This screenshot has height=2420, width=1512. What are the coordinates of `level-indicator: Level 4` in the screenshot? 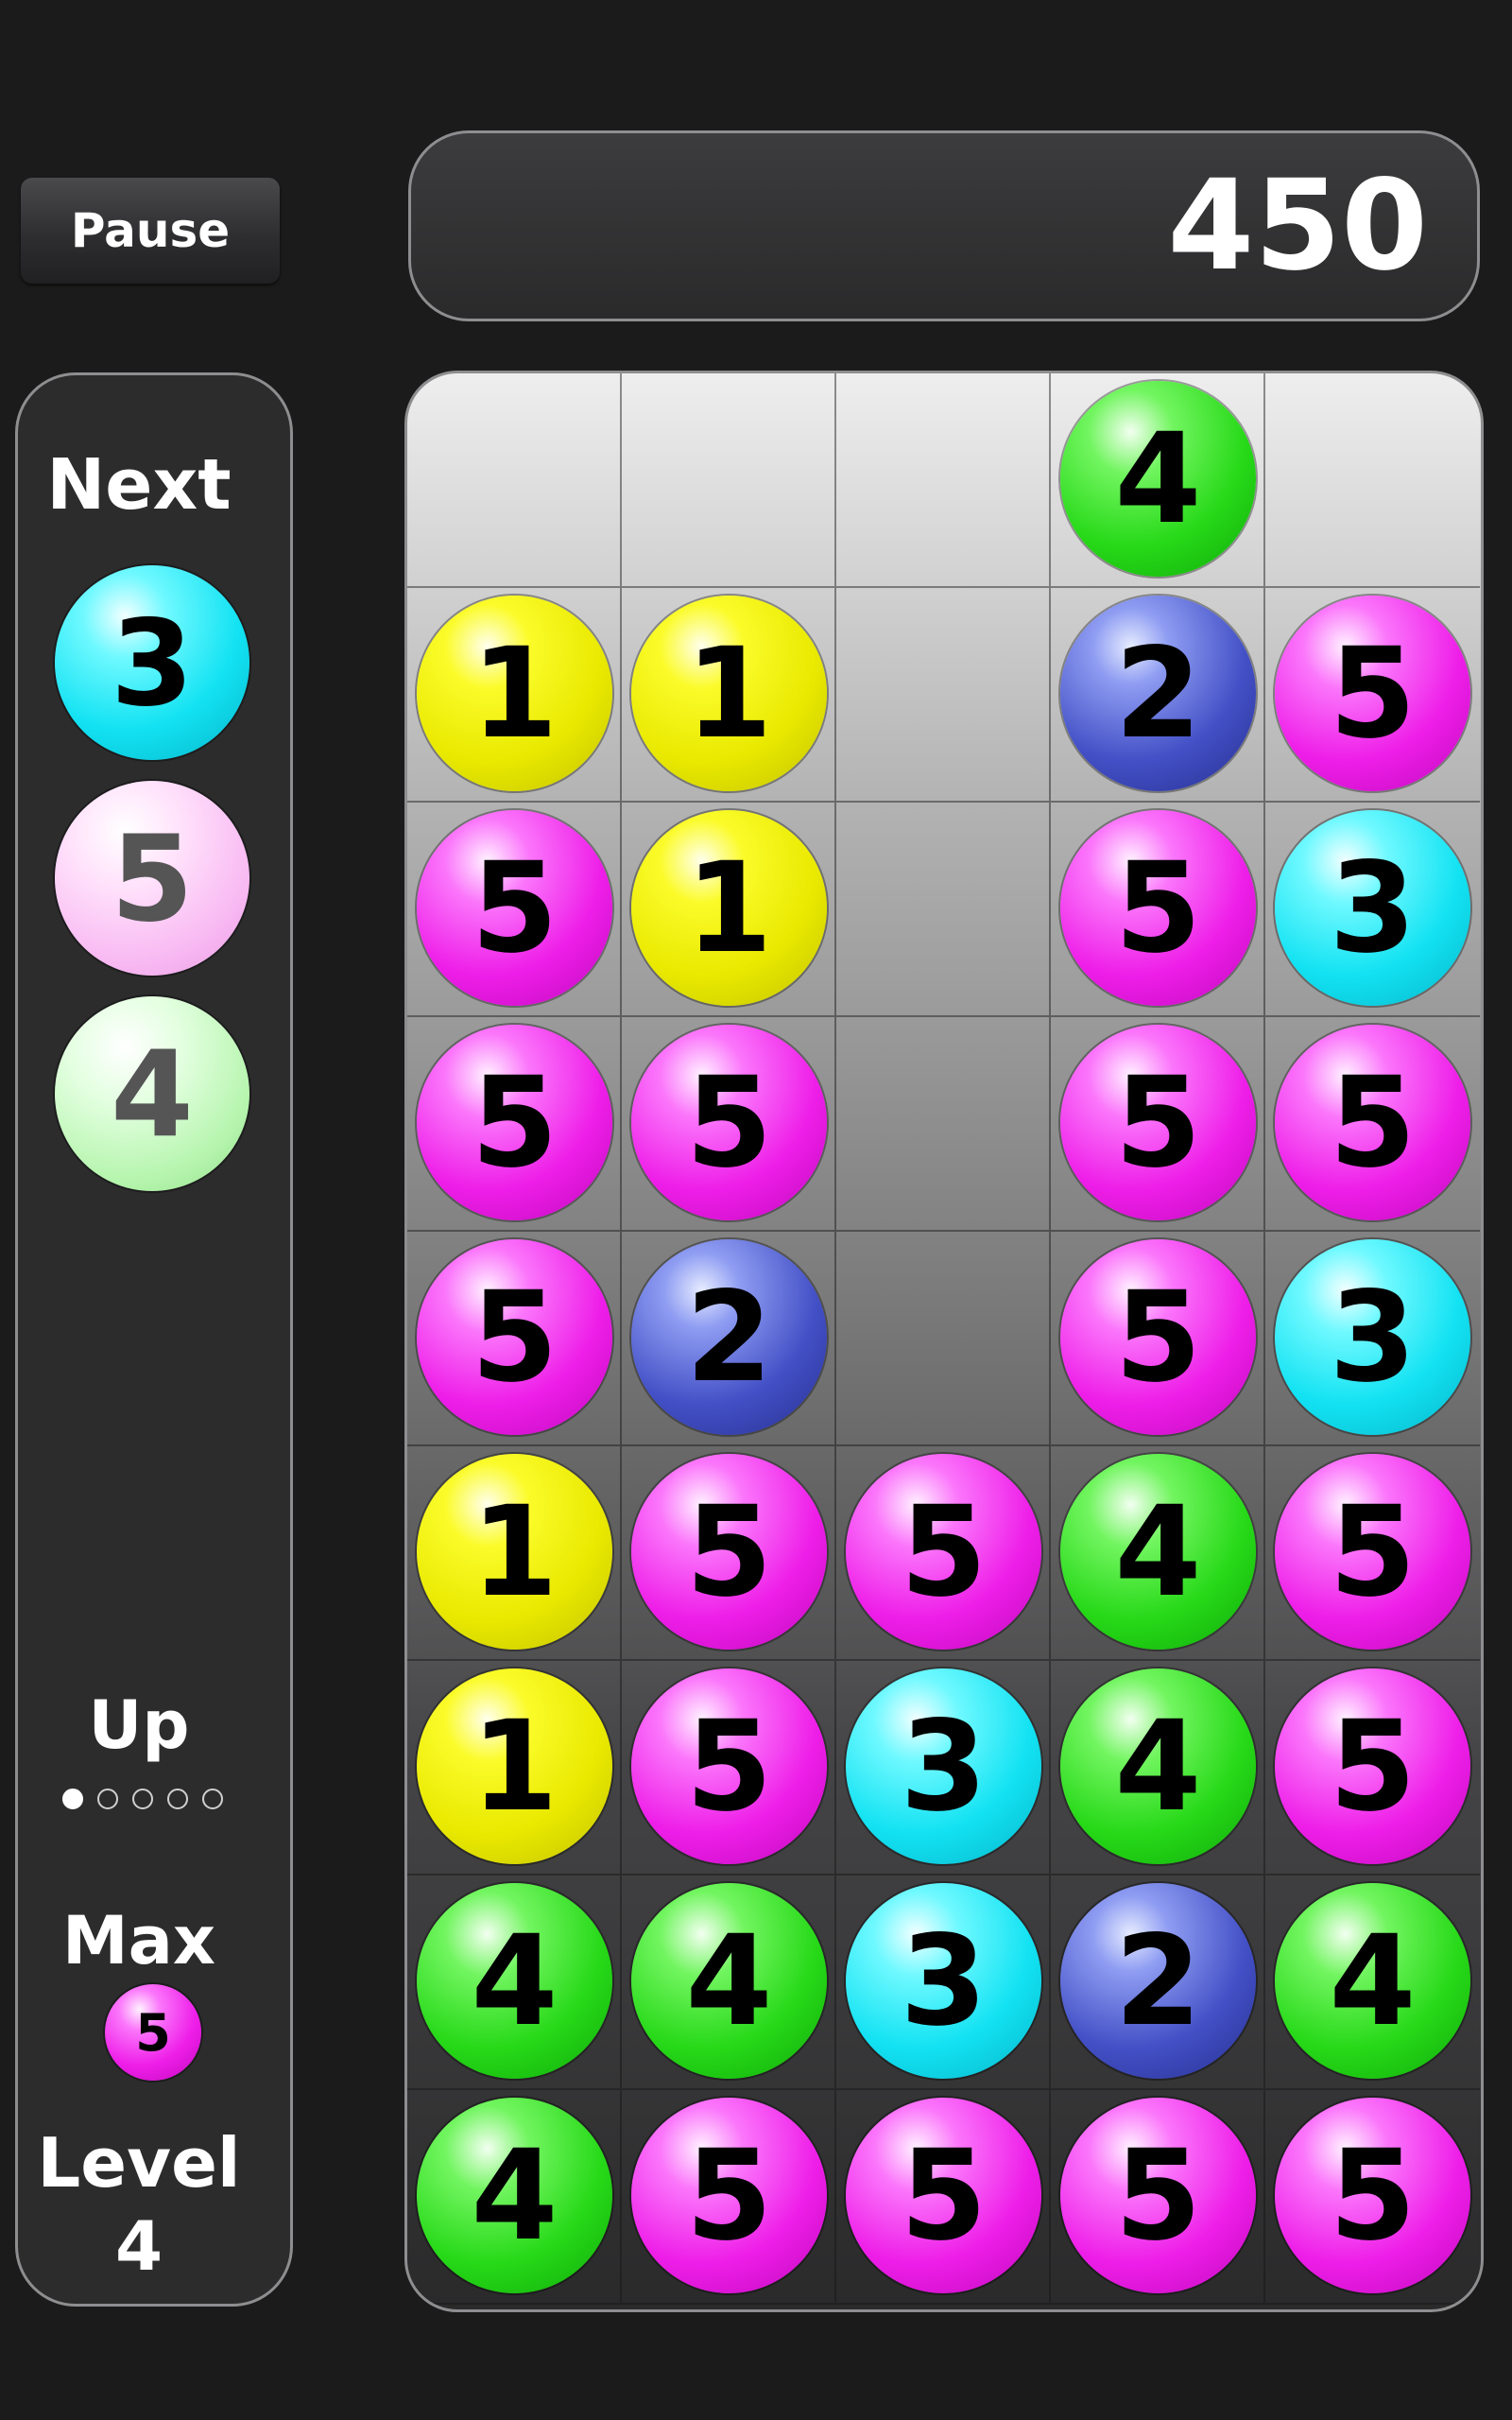 It's located at (139, 2204).